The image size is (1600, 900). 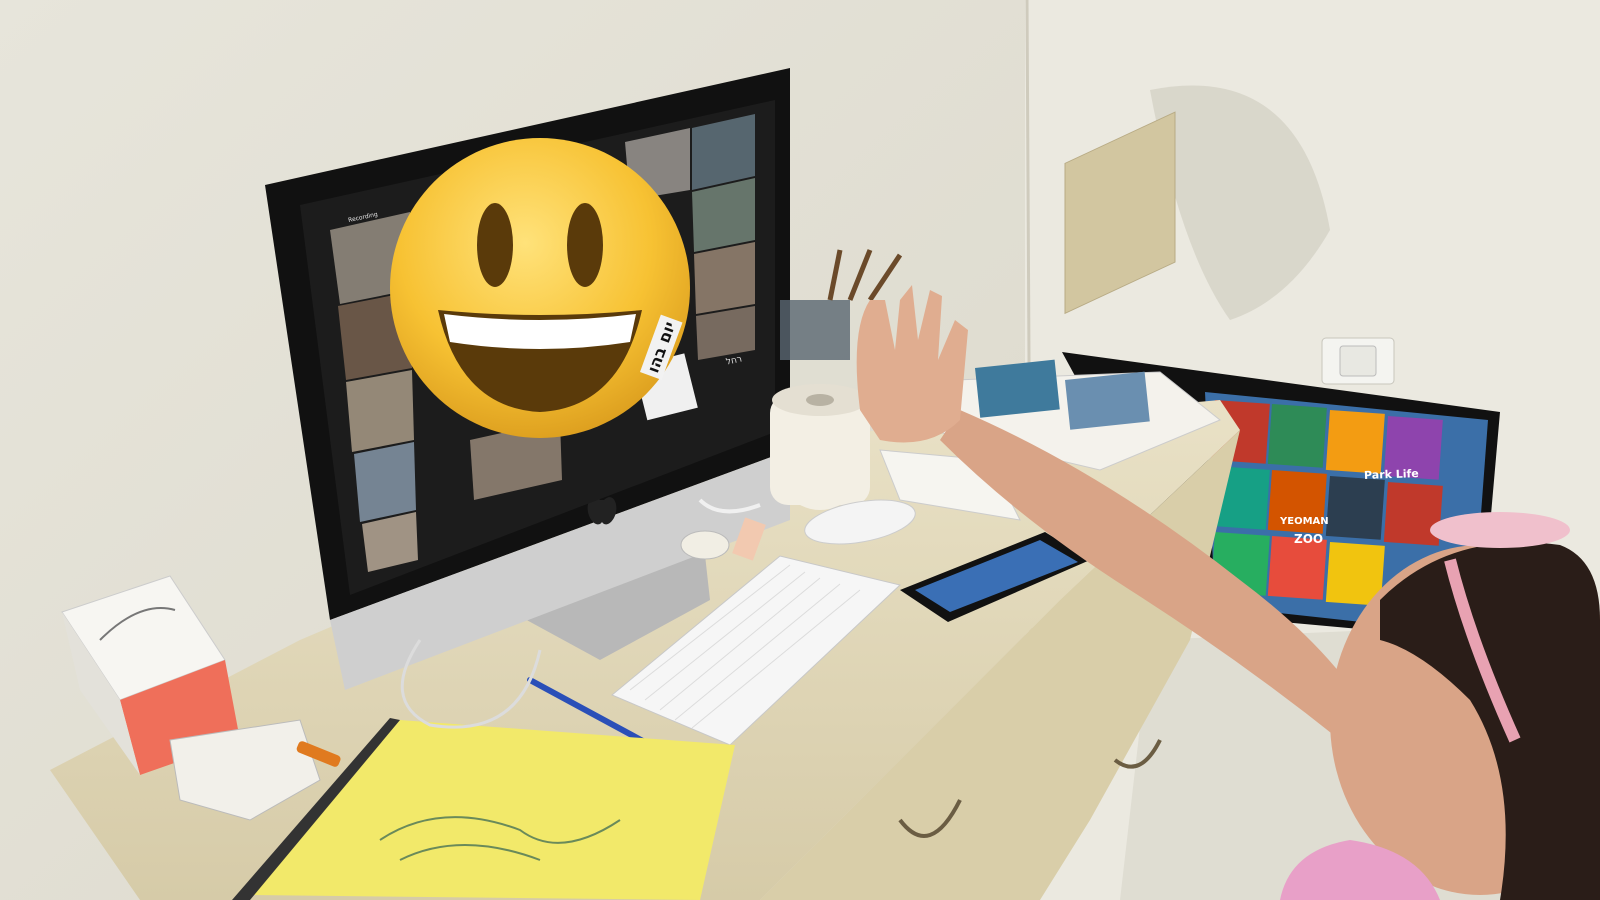 What do you see at coordinates (1391, 474) in the screenshot?
I see `poster-park-label: Park Life` at bounding box center [1391, 474].